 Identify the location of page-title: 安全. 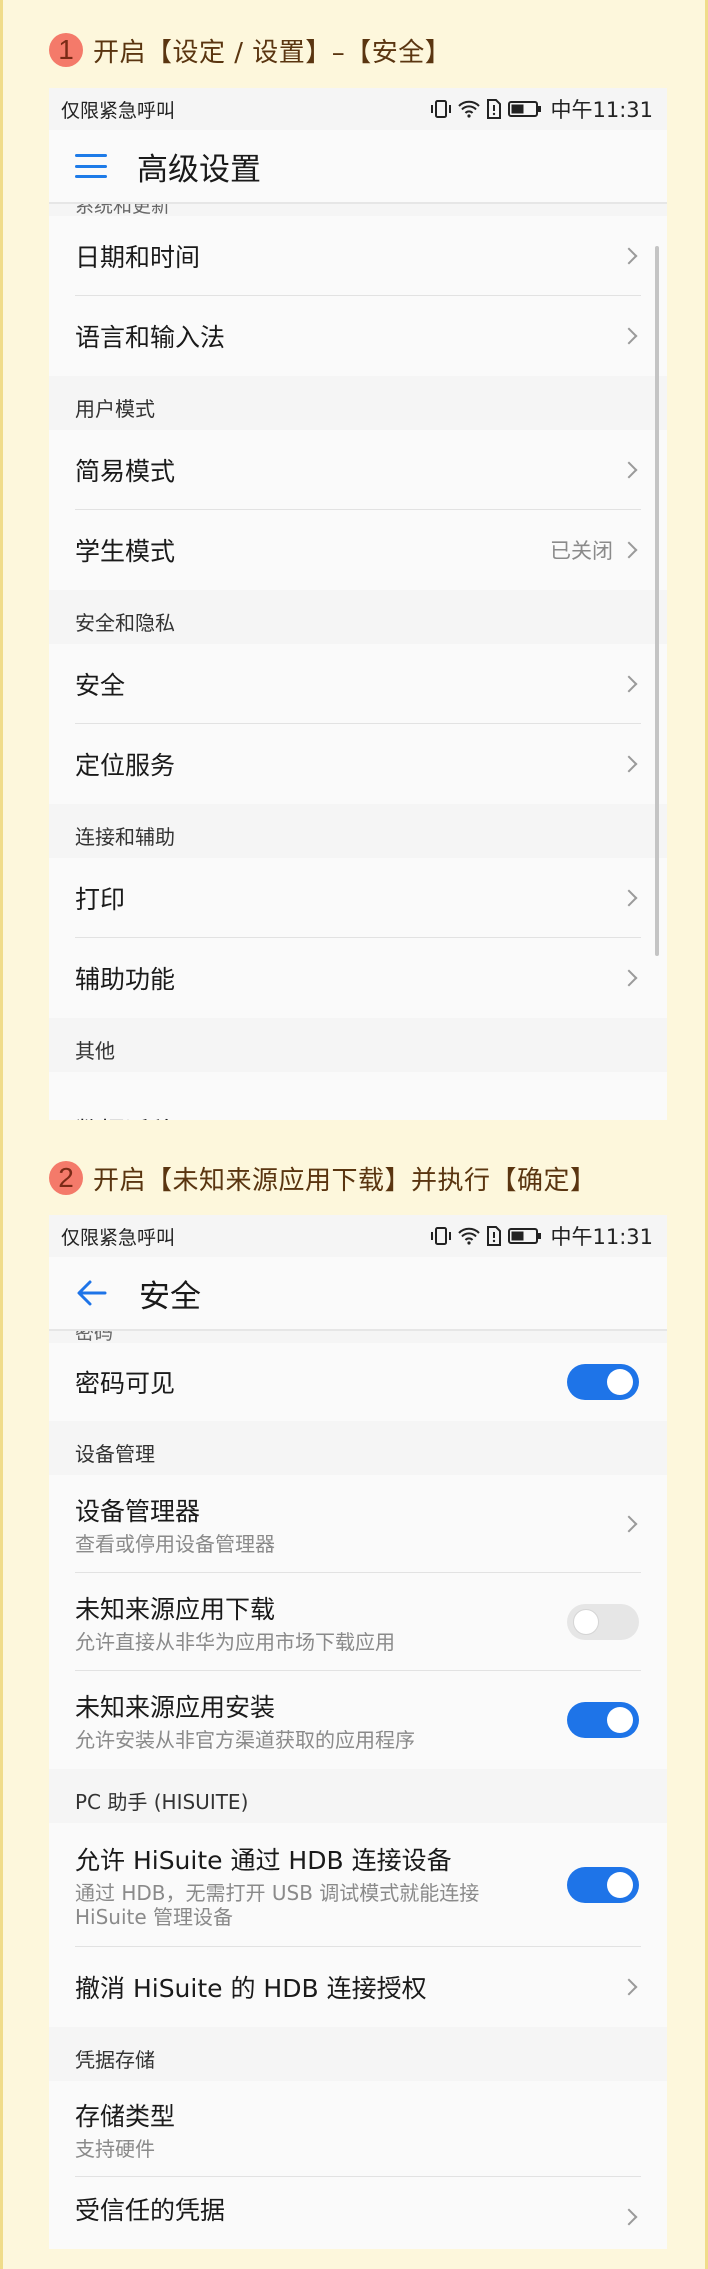
(170, 1296).